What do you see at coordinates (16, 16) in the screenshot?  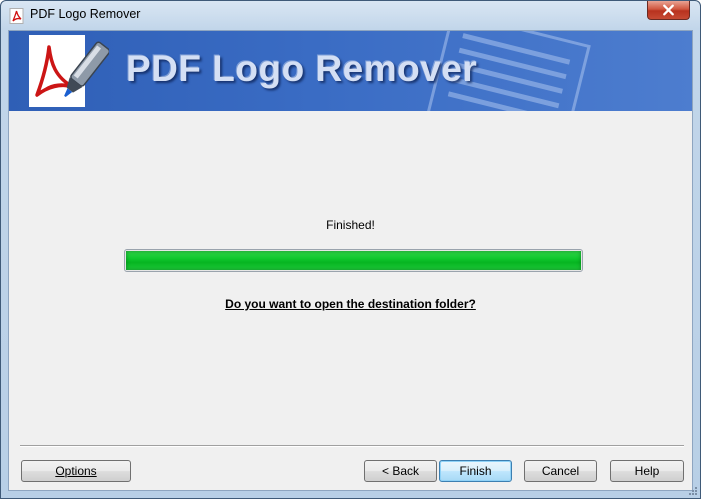 I see `pdf-app-icon` at bounding box center [16, 16].